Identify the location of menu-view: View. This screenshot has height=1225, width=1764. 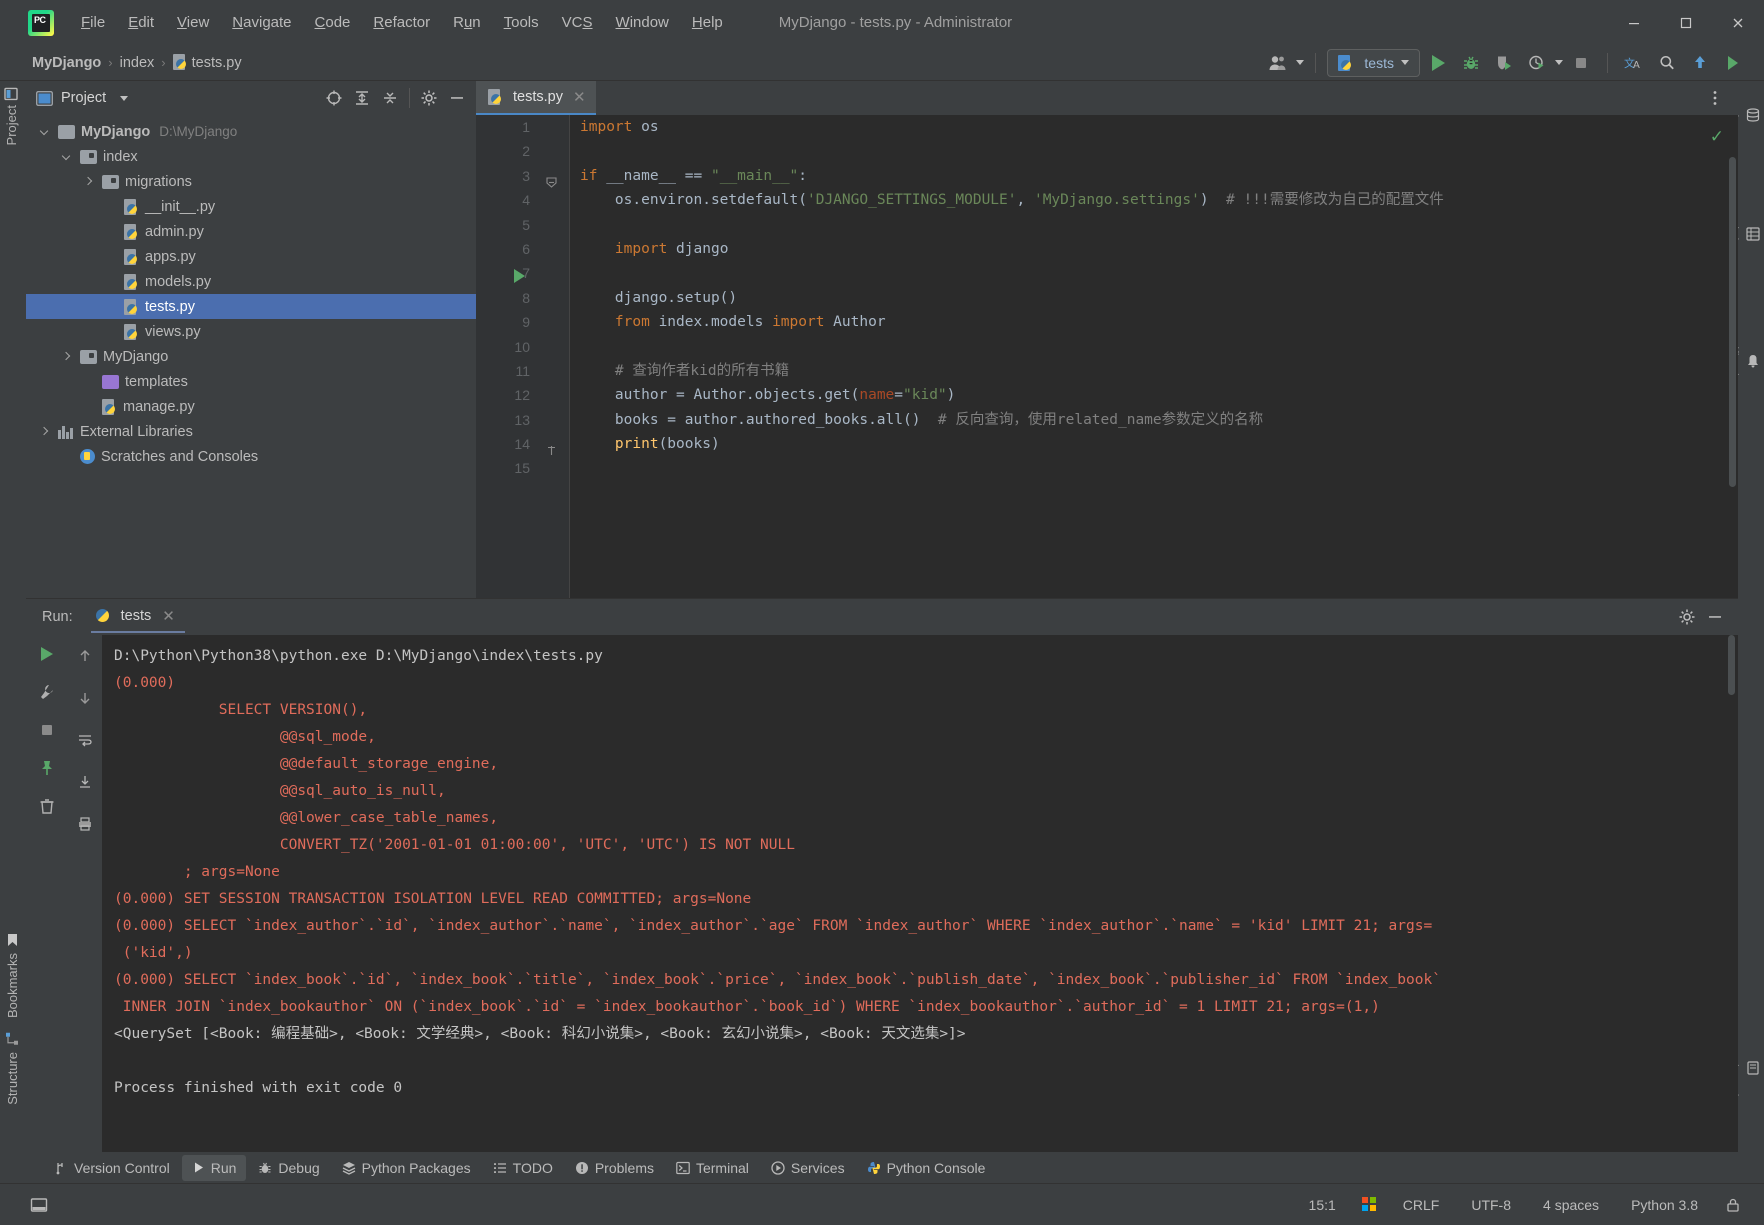
(193, 22).